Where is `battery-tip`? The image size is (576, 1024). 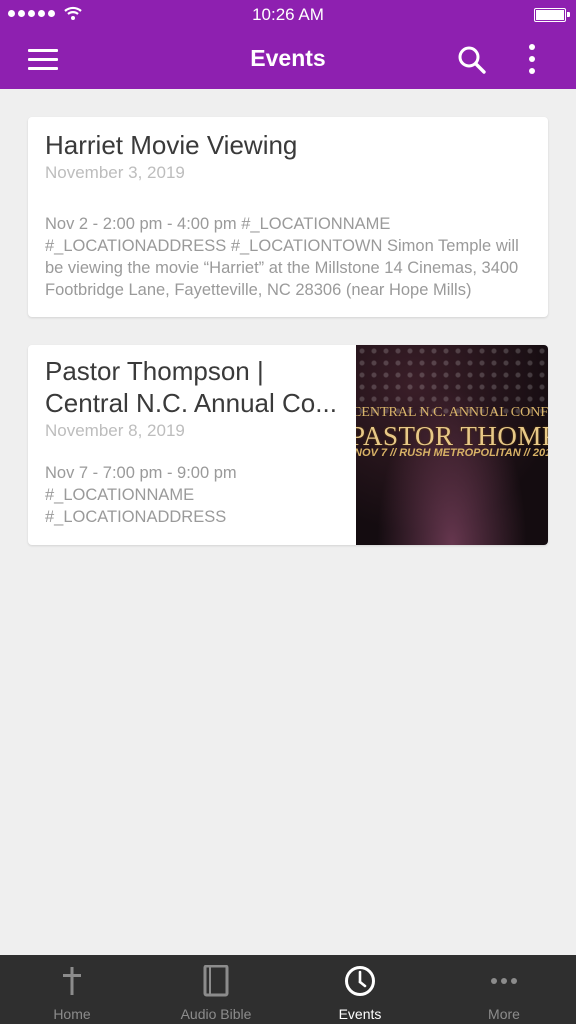
battery-tip is located at coordinates (568, 14).